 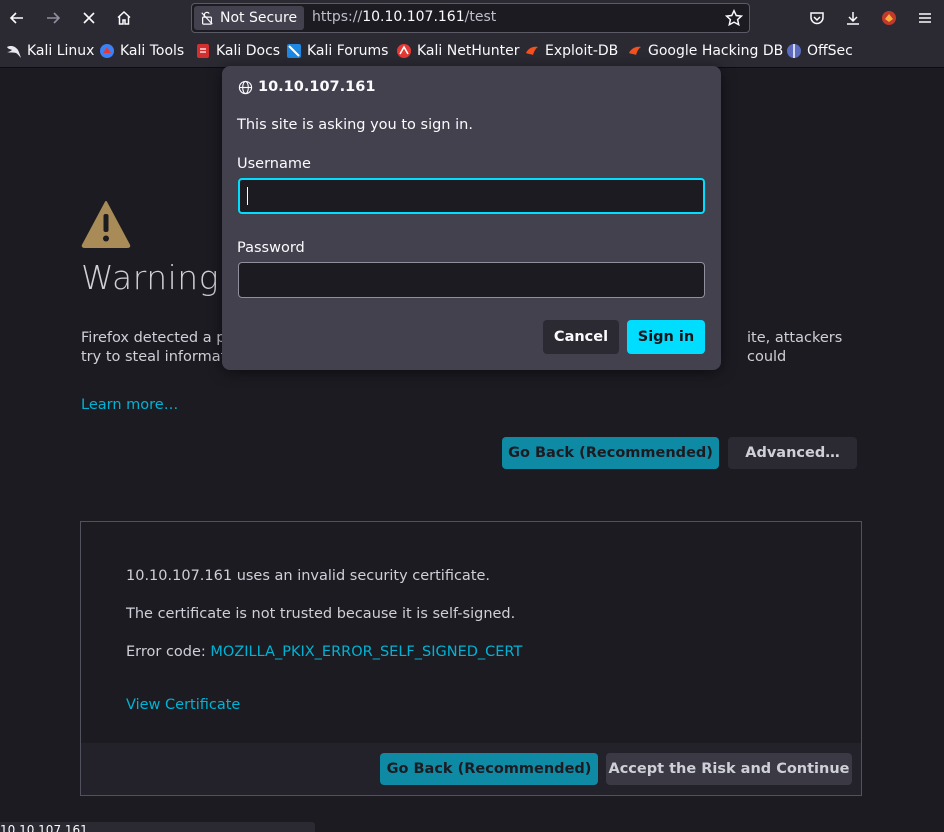 What do you see at coordinates (317, 87) in the screenshot?
I see `dialog-host: 10.10.107.161` at bounding box center [317, 87].